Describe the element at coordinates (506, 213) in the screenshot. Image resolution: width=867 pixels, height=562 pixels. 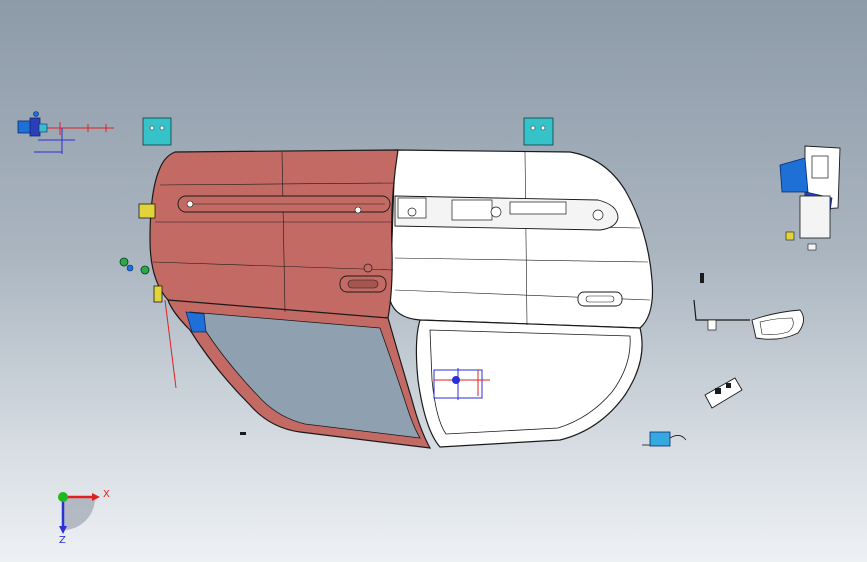
I see `door-inner-mechanism` at that location.